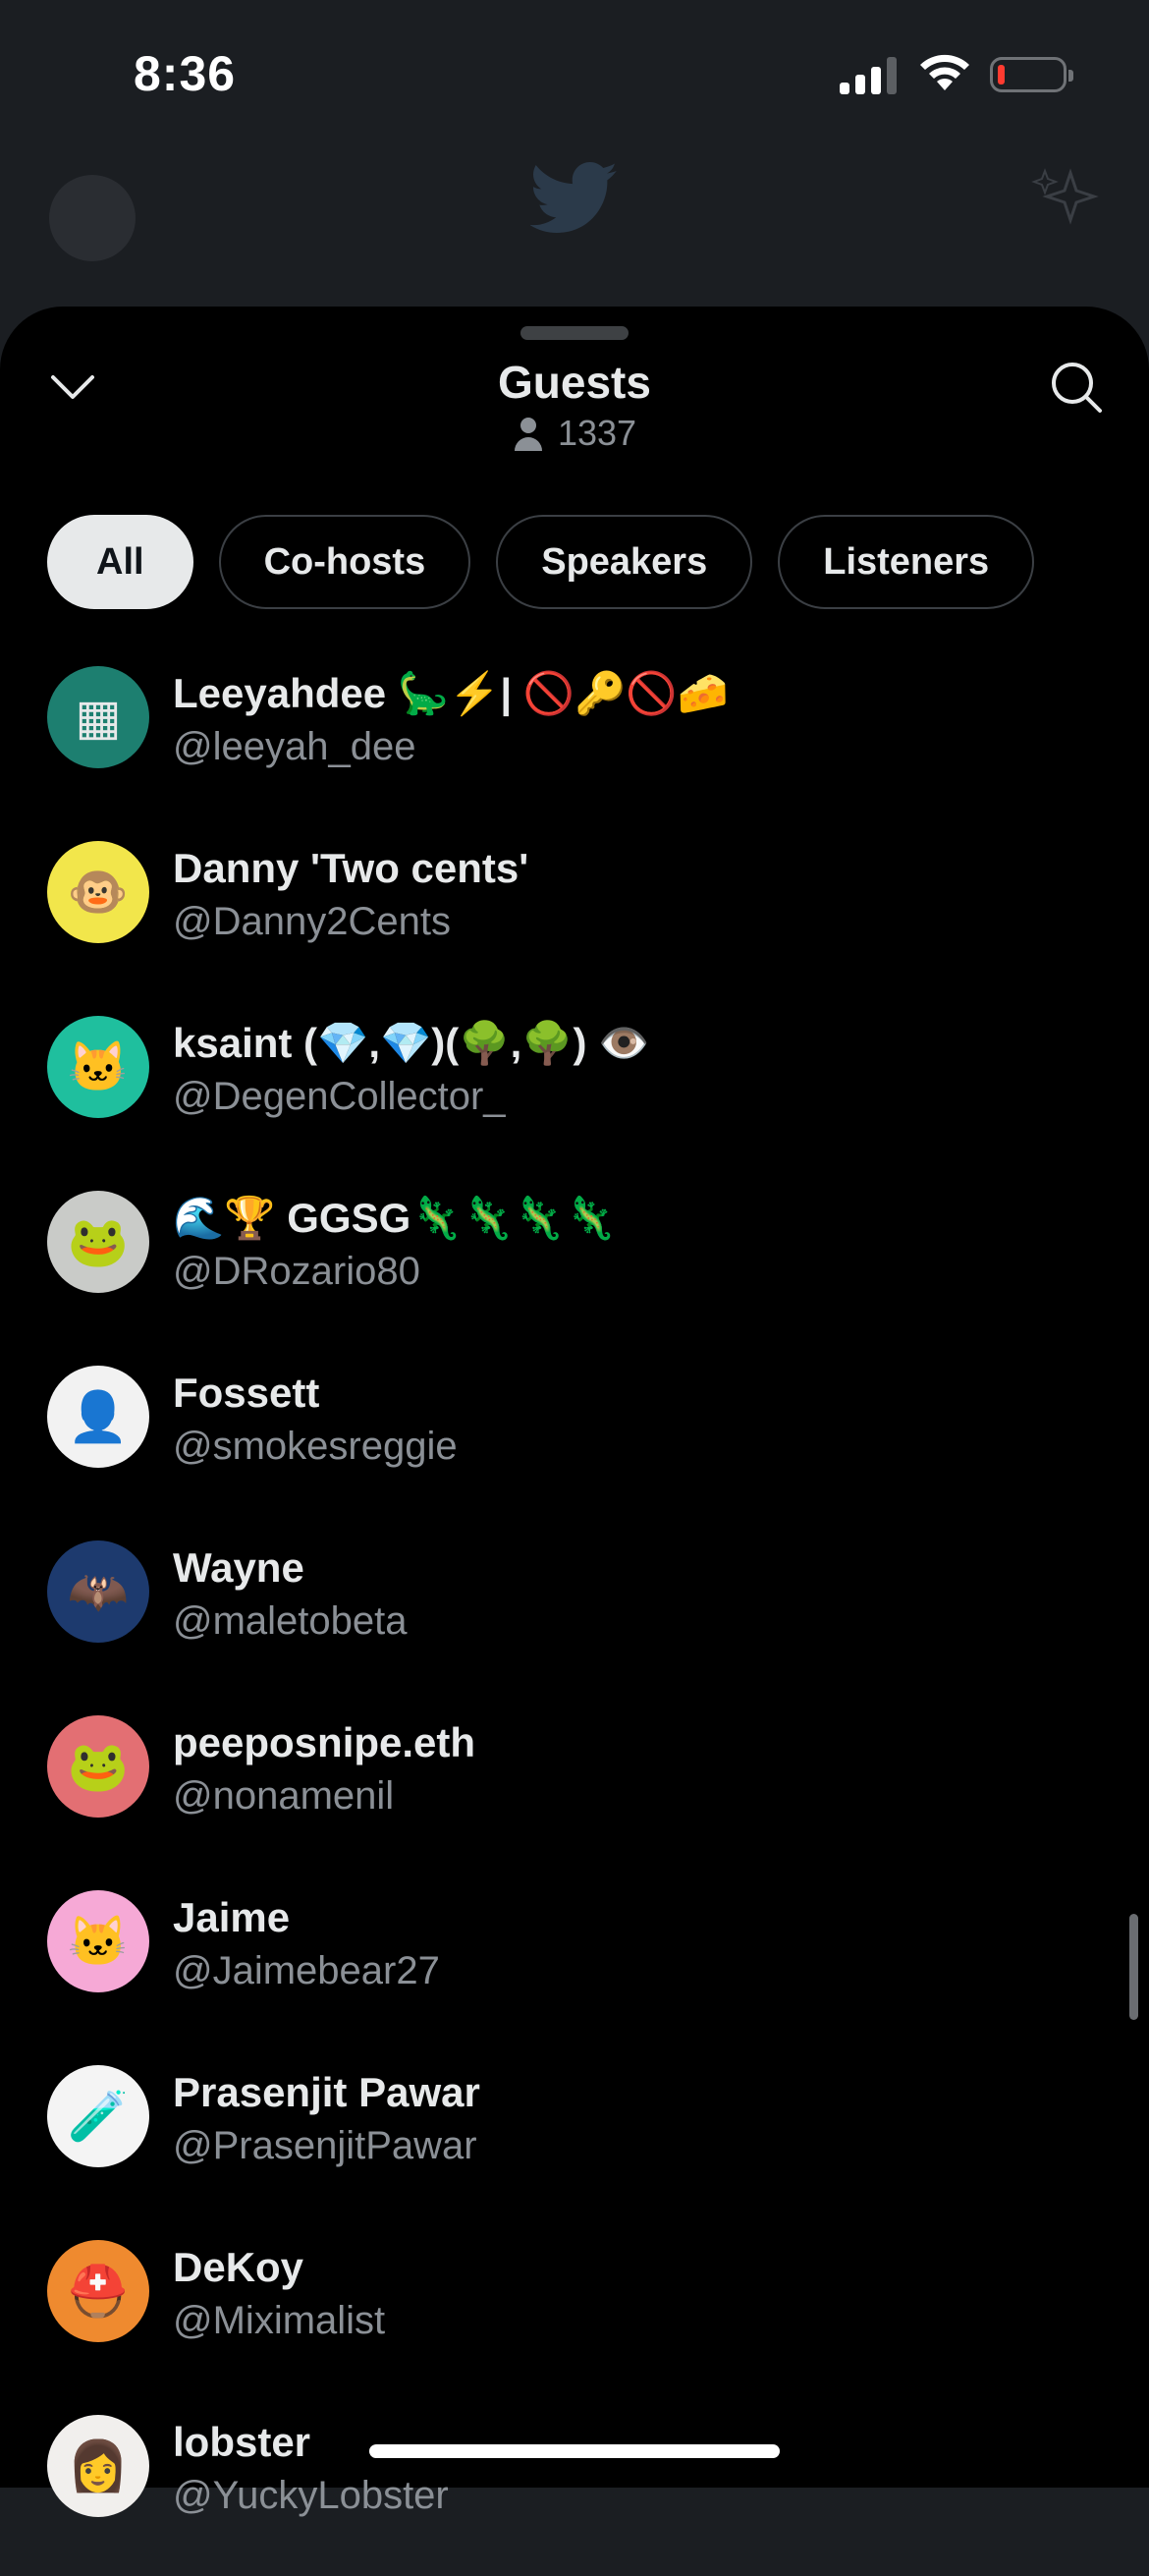  Describe the element at coordinates (395, 1218) in the screenshot. I see `guest-name: 🌊🏆 GGSG🦎🦎🦎🦎` at that location.